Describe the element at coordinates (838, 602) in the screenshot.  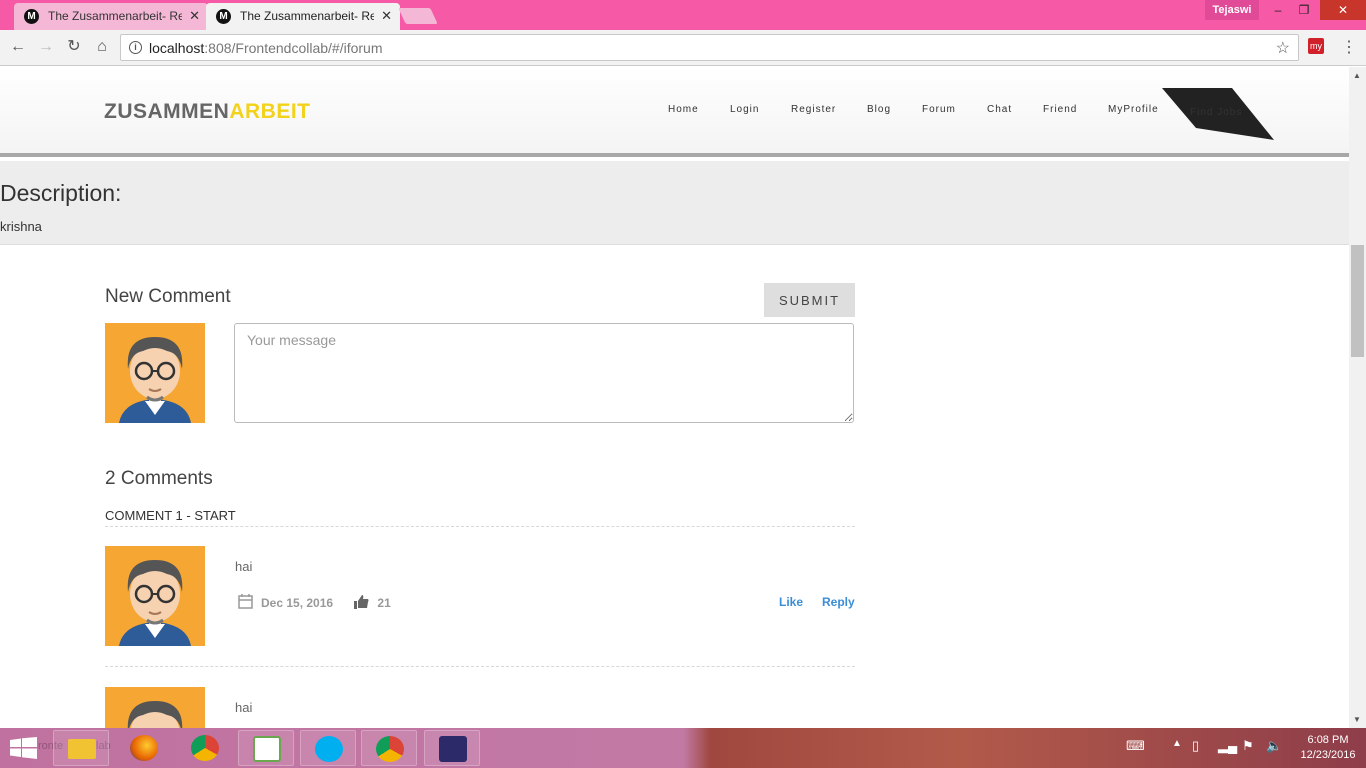
I see `reply-link: Reply` at that location.